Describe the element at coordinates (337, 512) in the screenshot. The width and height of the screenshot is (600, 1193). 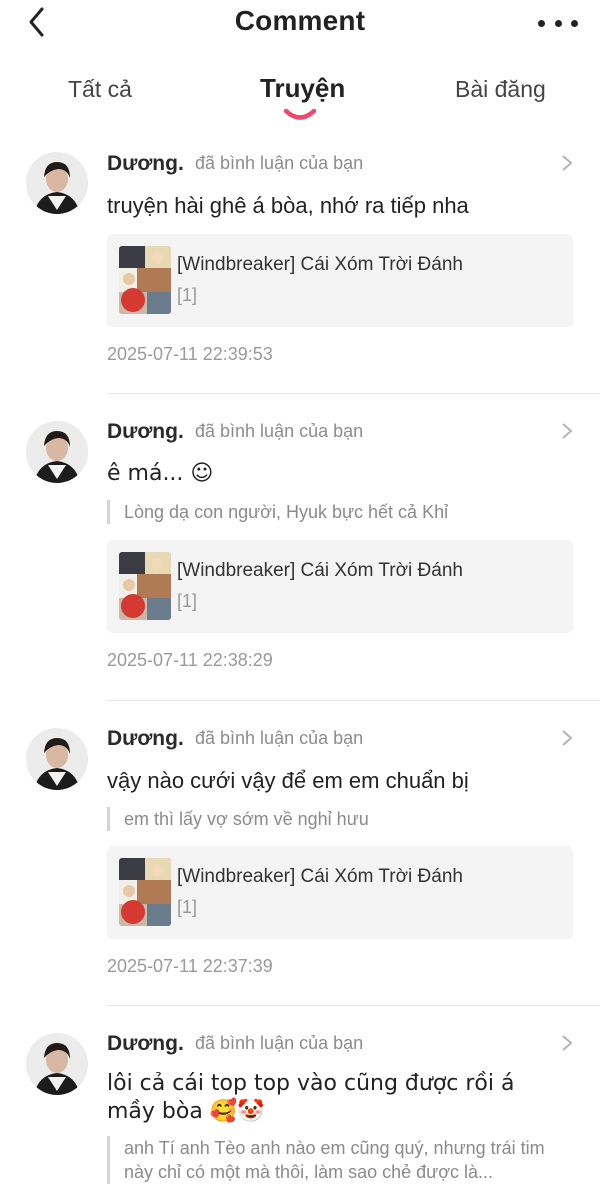
I see `quoted-comment: Lòng dạ con người, Hyuk bực hết cả Khỉ` at that location.